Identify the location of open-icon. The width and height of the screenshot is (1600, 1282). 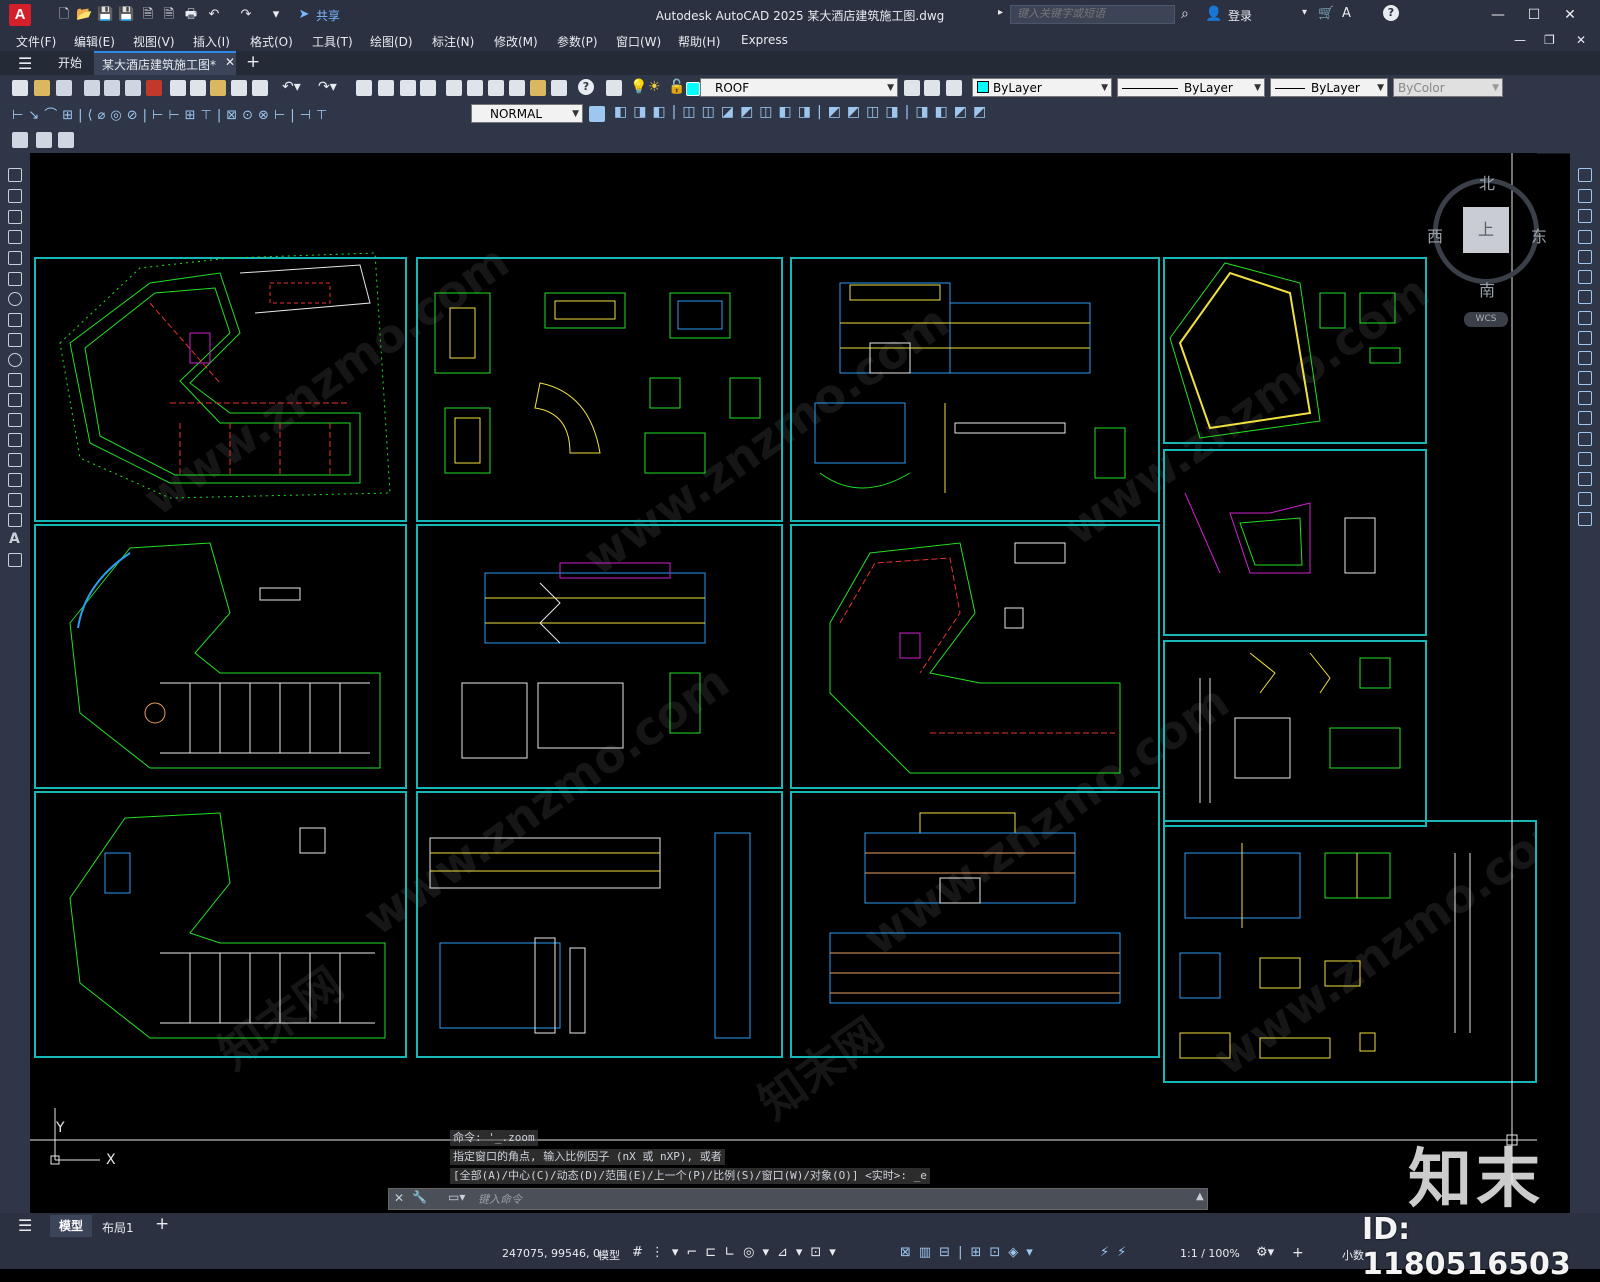
(42, 88).